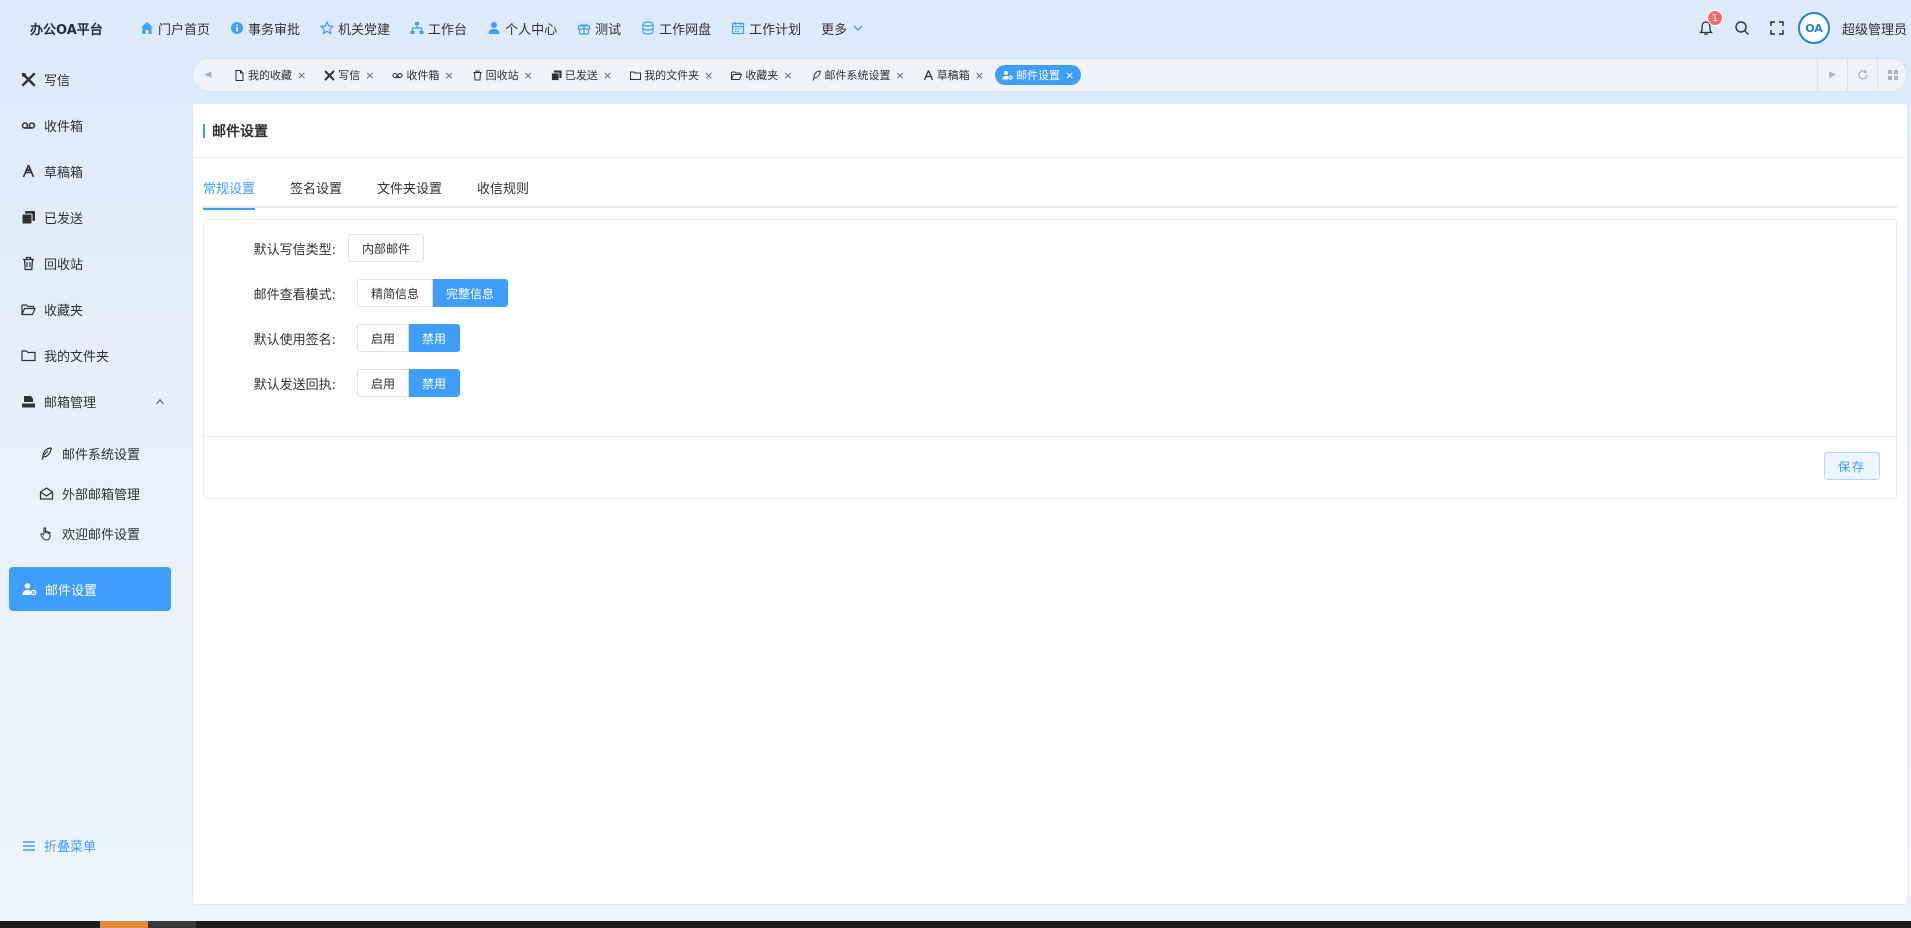 The image size is (1911, 928). Describe the element at coordinates (395, 293) in the screenshot. I see `view-mode-compact-option: 精简信息` at that location.